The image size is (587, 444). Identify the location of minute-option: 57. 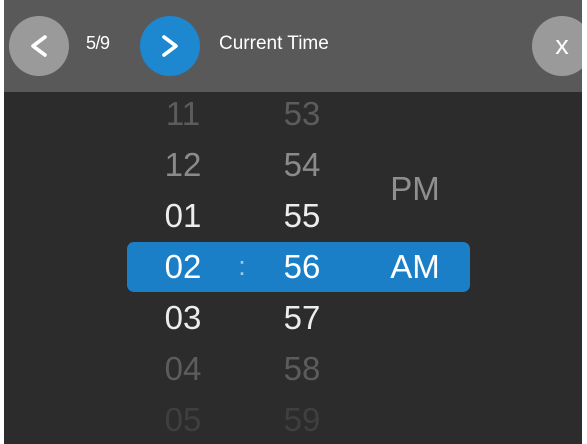
(302, 317).